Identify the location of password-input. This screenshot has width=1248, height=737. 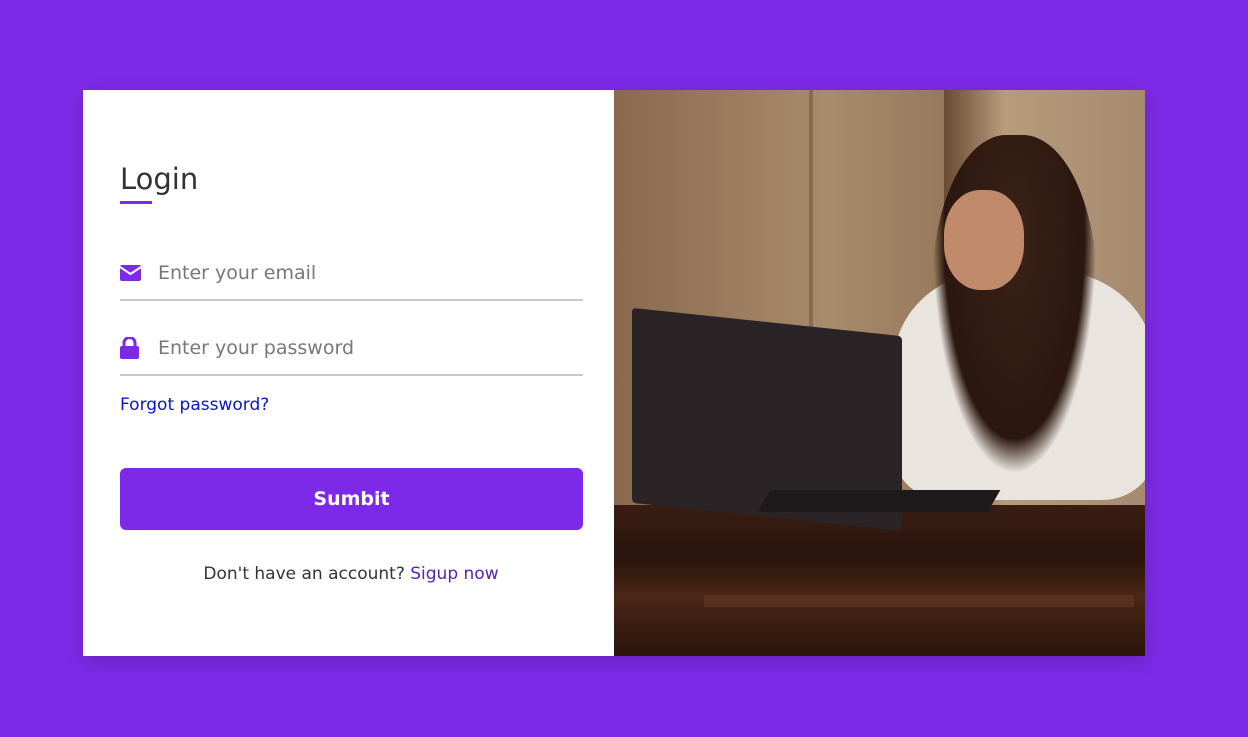
(358, 348).